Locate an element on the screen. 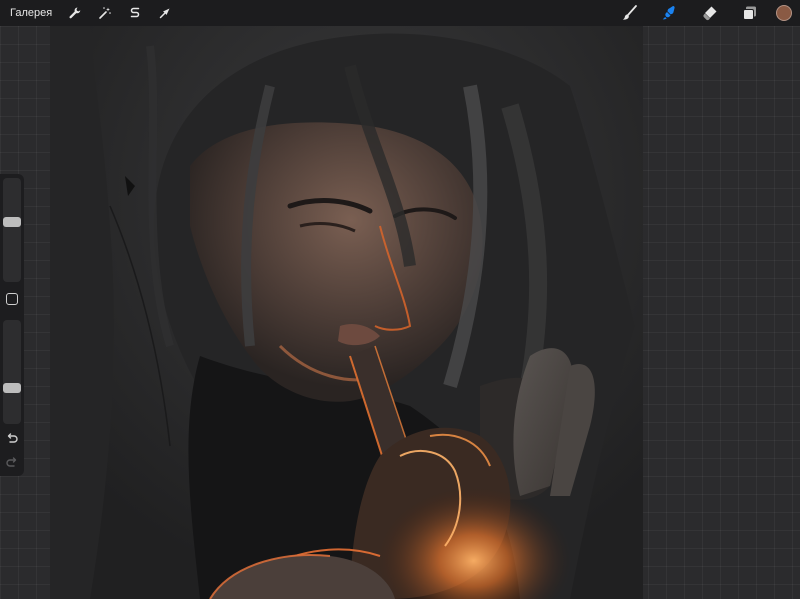  undo-button is located at coordinates (12, 438).